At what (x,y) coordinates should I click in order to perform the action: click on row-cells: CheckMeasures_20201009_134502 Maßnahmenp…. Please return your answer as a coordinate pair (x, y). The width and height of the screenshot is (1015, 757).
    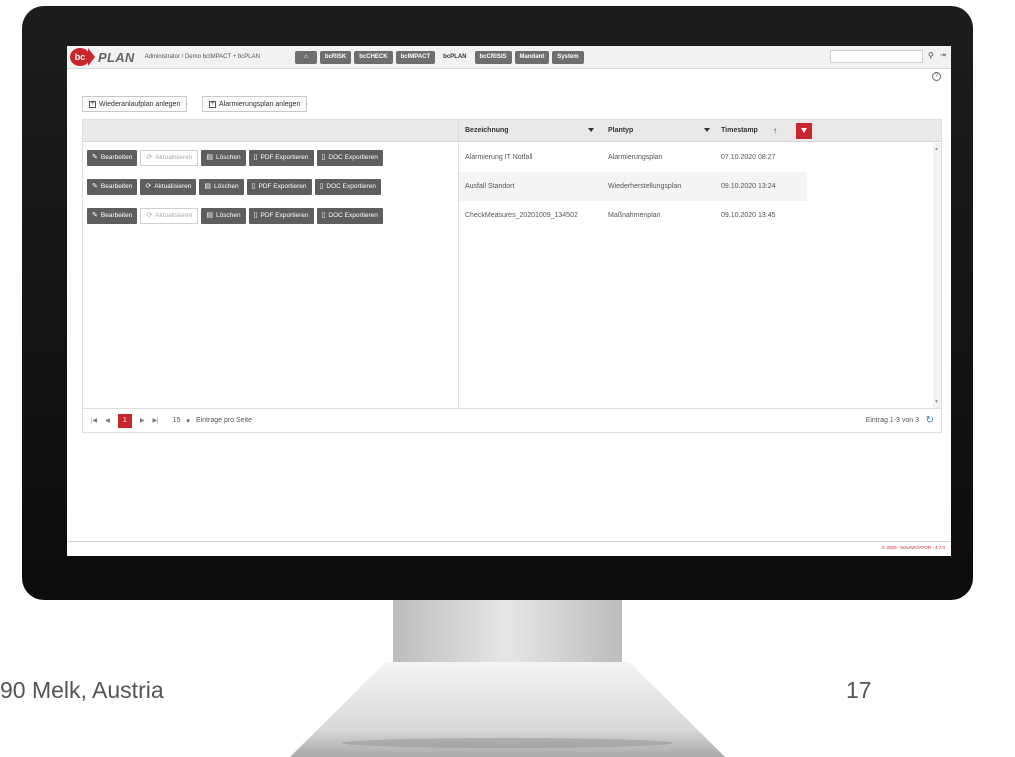
    Looking at the image, I should click on (633, 215).